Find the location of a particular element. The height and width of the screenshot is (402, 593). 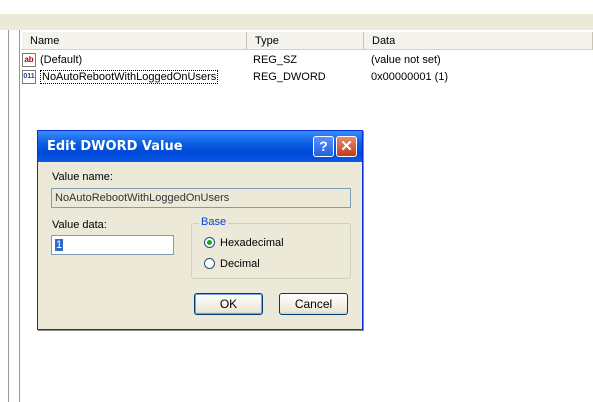

listview-border is located at coordinates (19, 216).